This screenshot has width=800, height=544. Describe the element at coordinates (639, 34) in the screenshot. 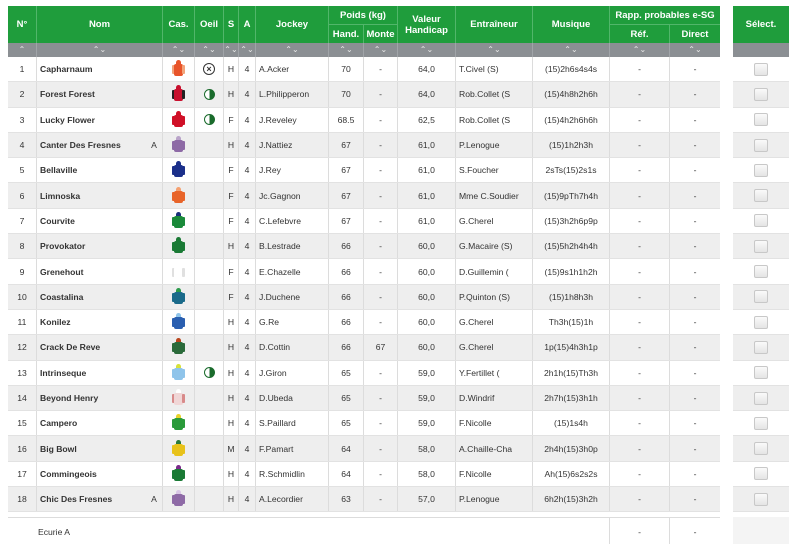

I see `header-ref: Réf.` at that location.